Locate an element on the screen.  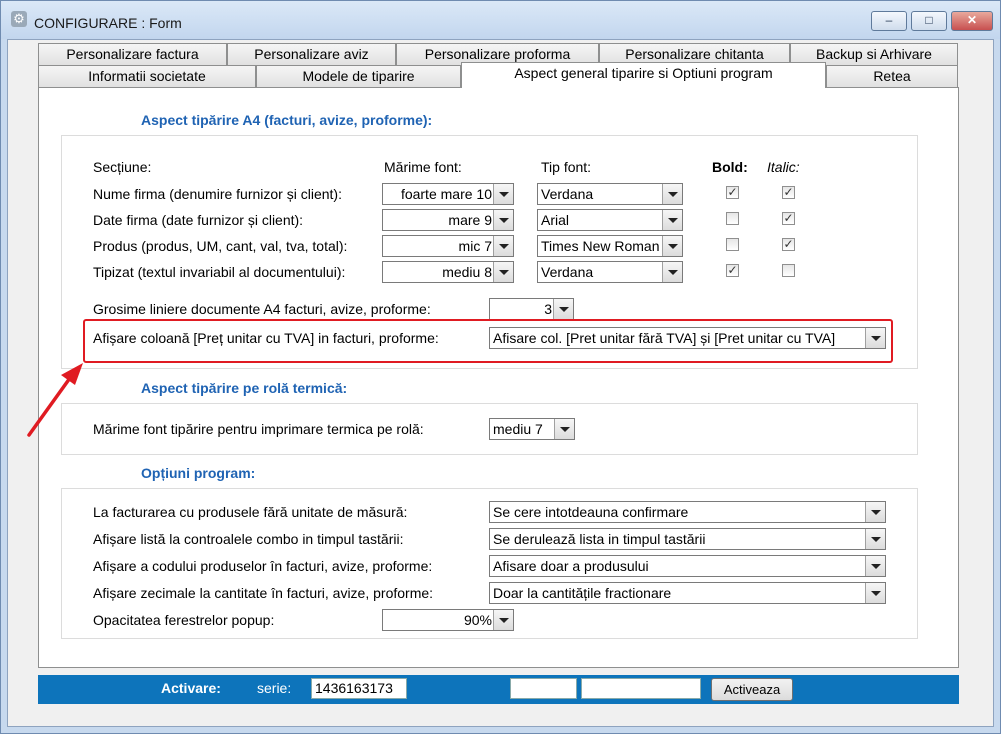
italic-checkbox-tipizat is located at coordinates (788, 270).